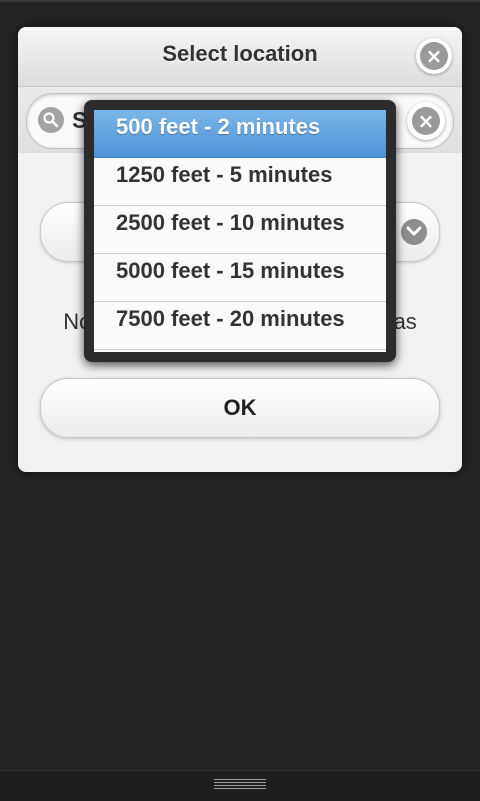  I want to click on system-nav-bar, so click(240, 785).